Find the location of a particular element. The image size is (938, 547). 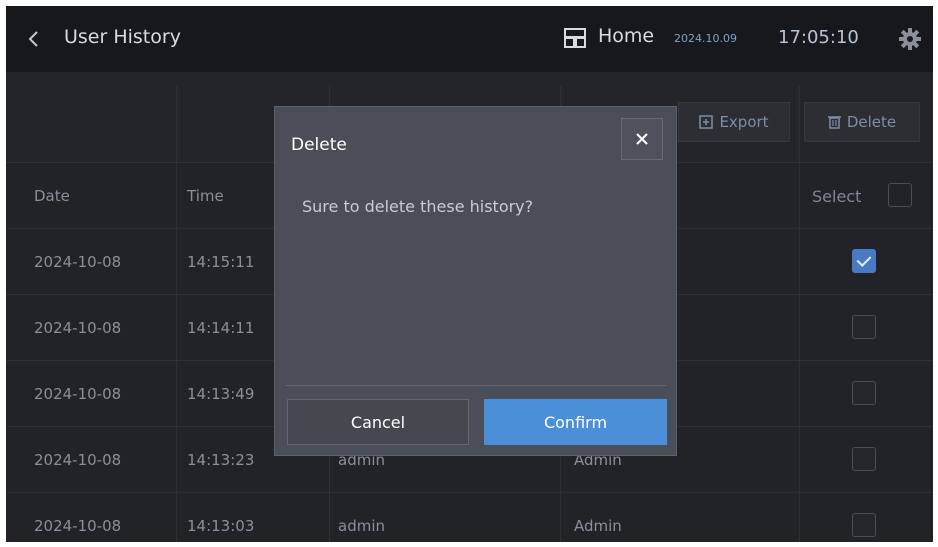

home-label: Home is located at coordinates (626, 36).